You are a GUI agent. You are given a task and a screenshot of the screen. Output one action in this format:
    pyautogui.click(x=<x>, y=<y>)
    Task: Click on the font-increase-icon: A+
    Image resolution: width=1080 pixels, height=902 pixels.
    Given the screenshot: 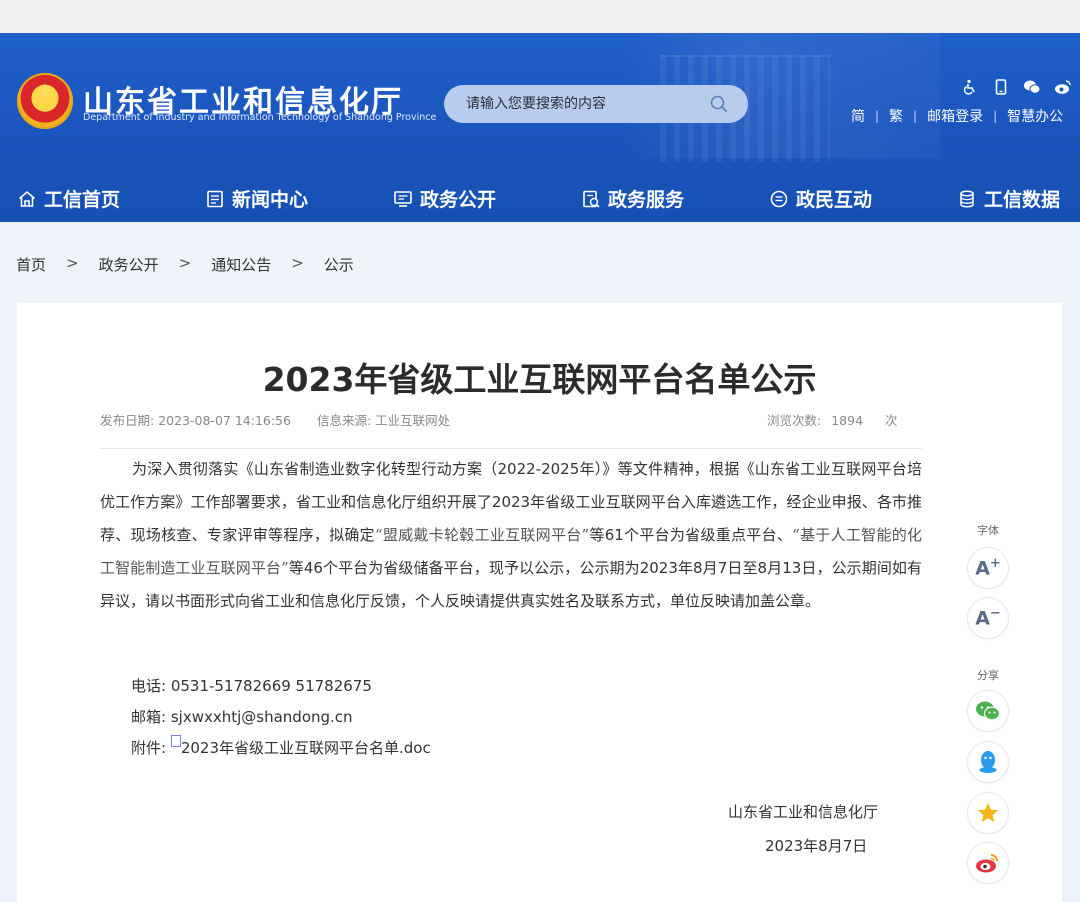 What is the action you would take?
    pyautogui.click(x=988, y=568)
    